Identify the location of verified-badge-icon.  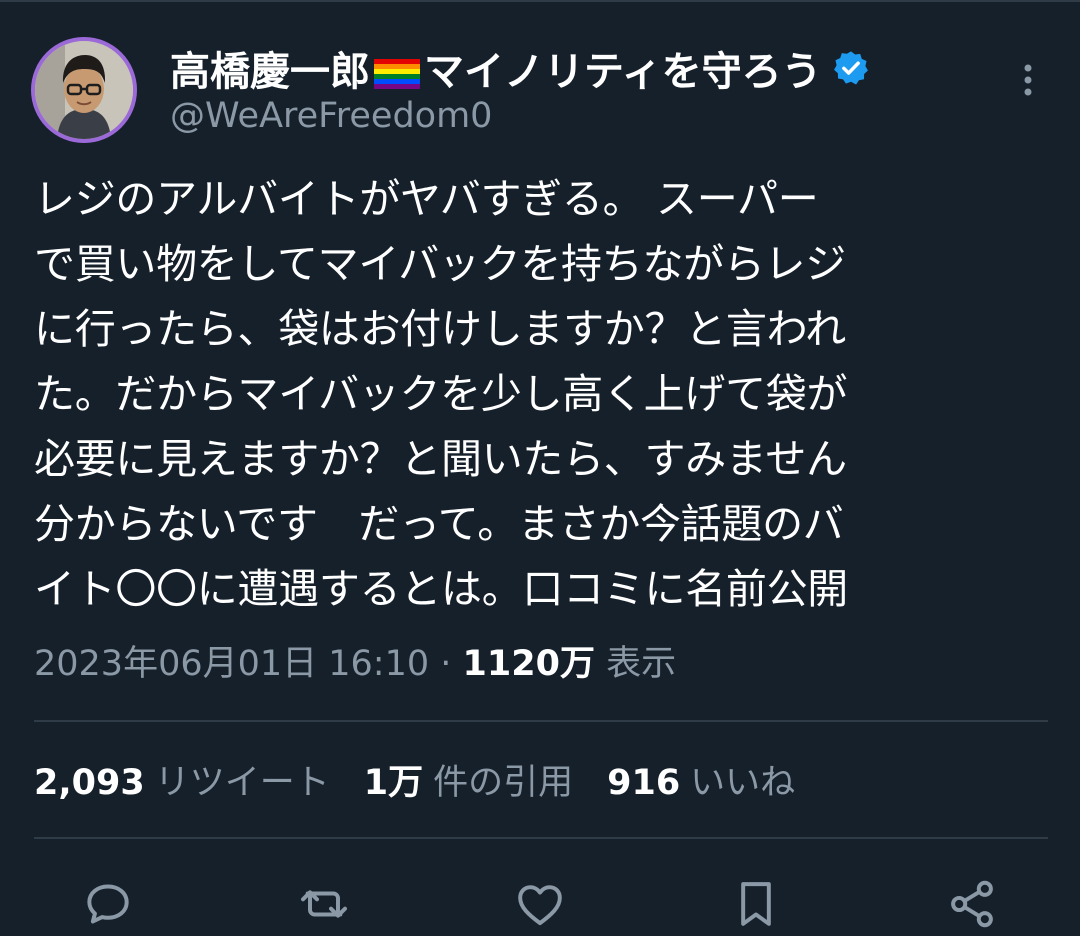
(851, 68).